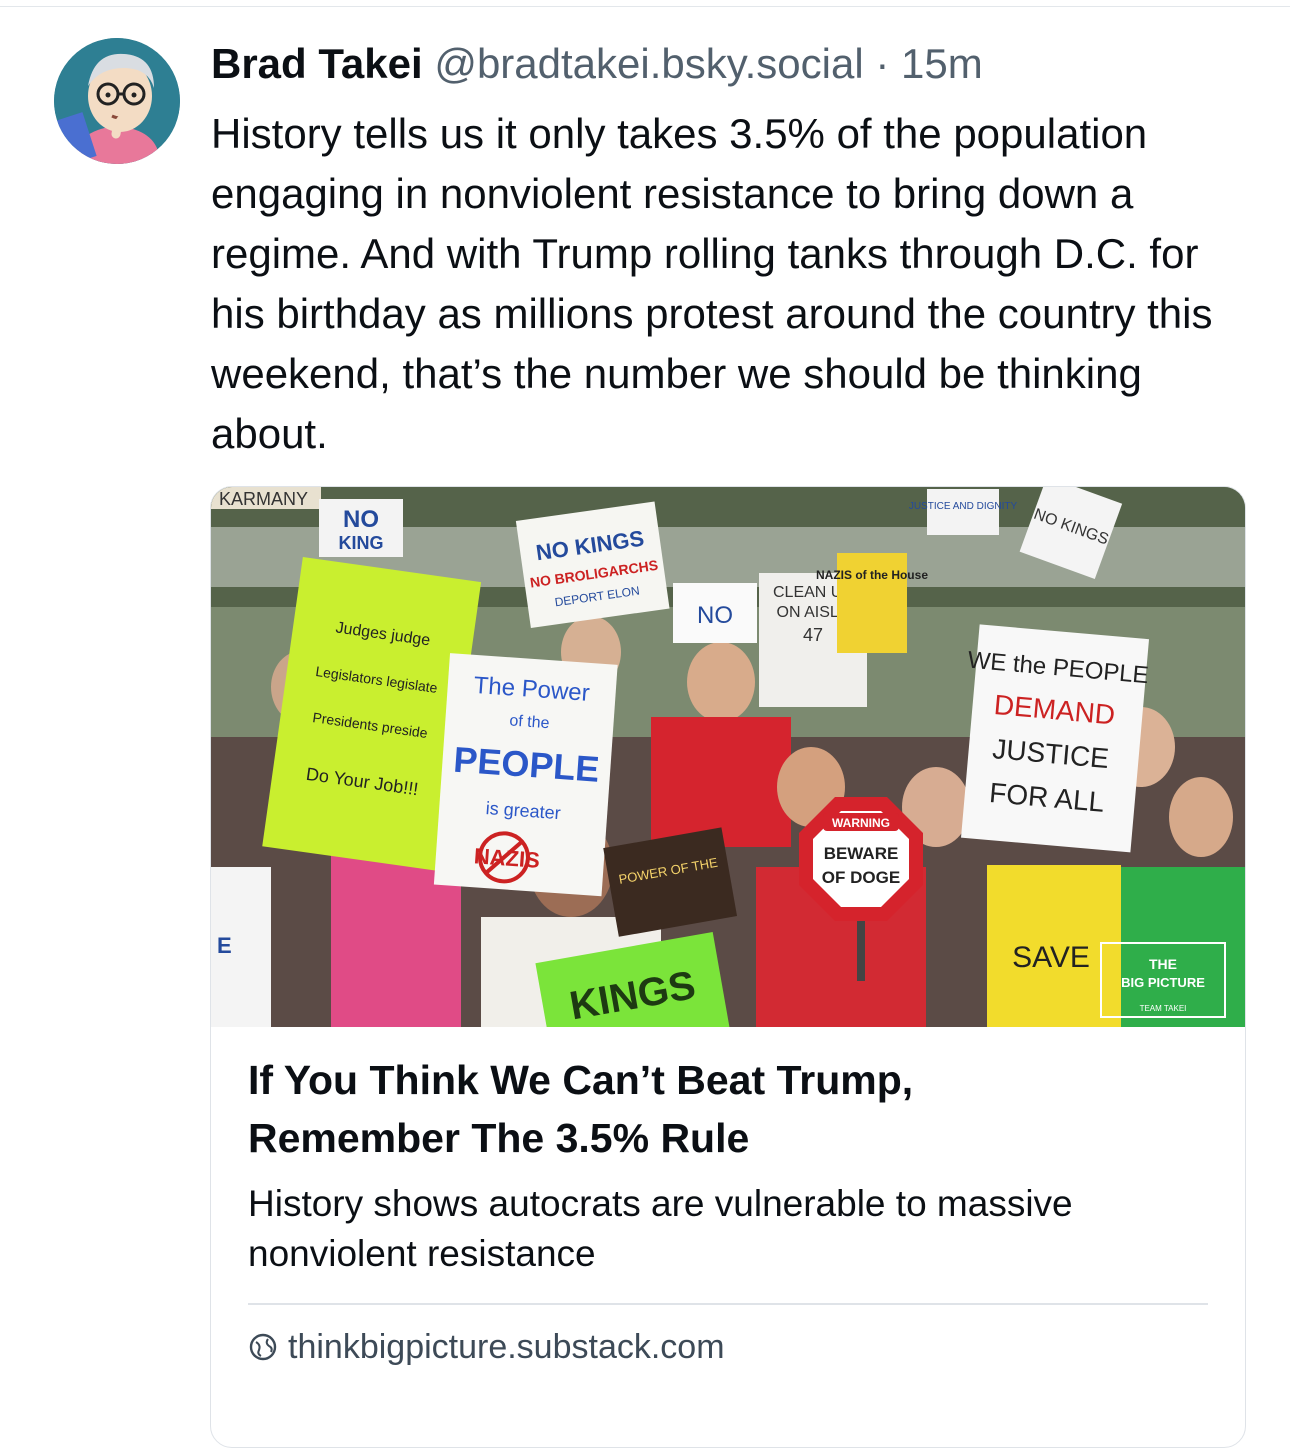 The height and width of the screenshot is (1448, 1290). I want to click on watermark-line1: THE, so click(1163, 964).